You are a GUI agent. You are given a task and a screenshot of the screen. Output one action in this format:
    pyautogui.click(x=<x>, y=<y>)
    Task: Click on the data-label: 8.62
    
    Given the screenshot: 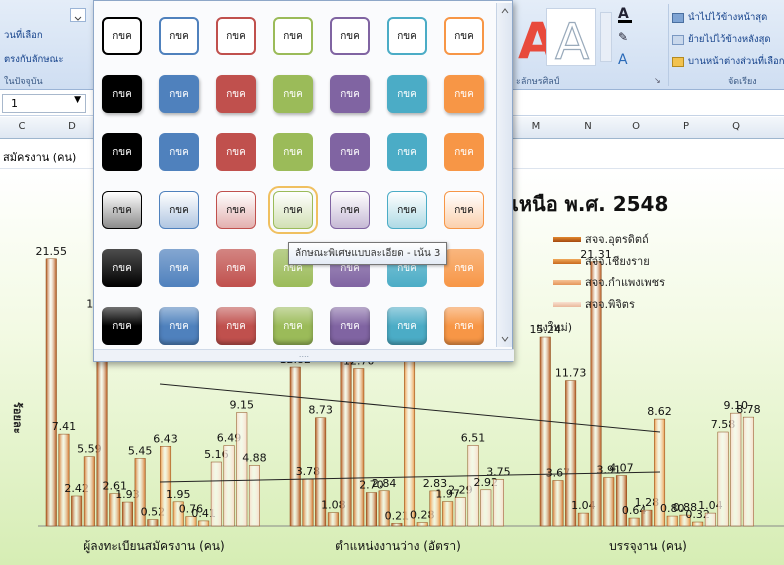 What is the action you would take?
    pyautogui.click(x=659, y=411)
    